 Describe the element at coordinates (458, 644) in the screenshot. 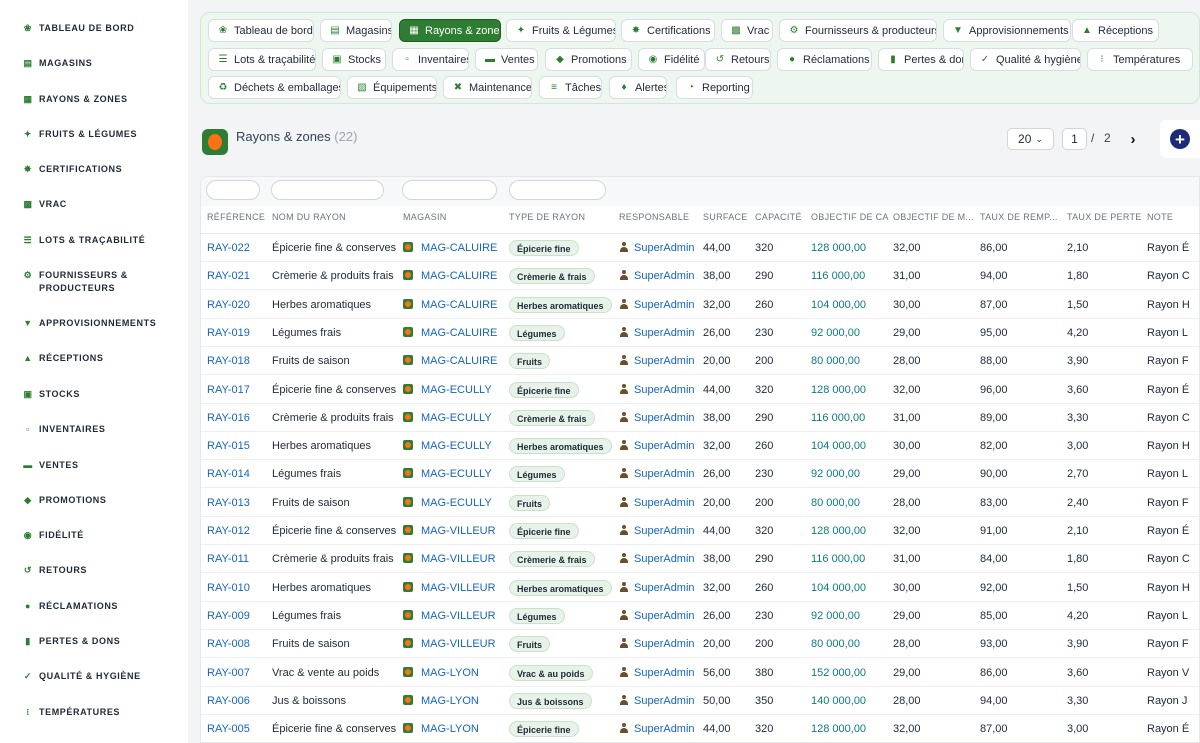

I see `store-link: MAG-VILLEUR` at that location.